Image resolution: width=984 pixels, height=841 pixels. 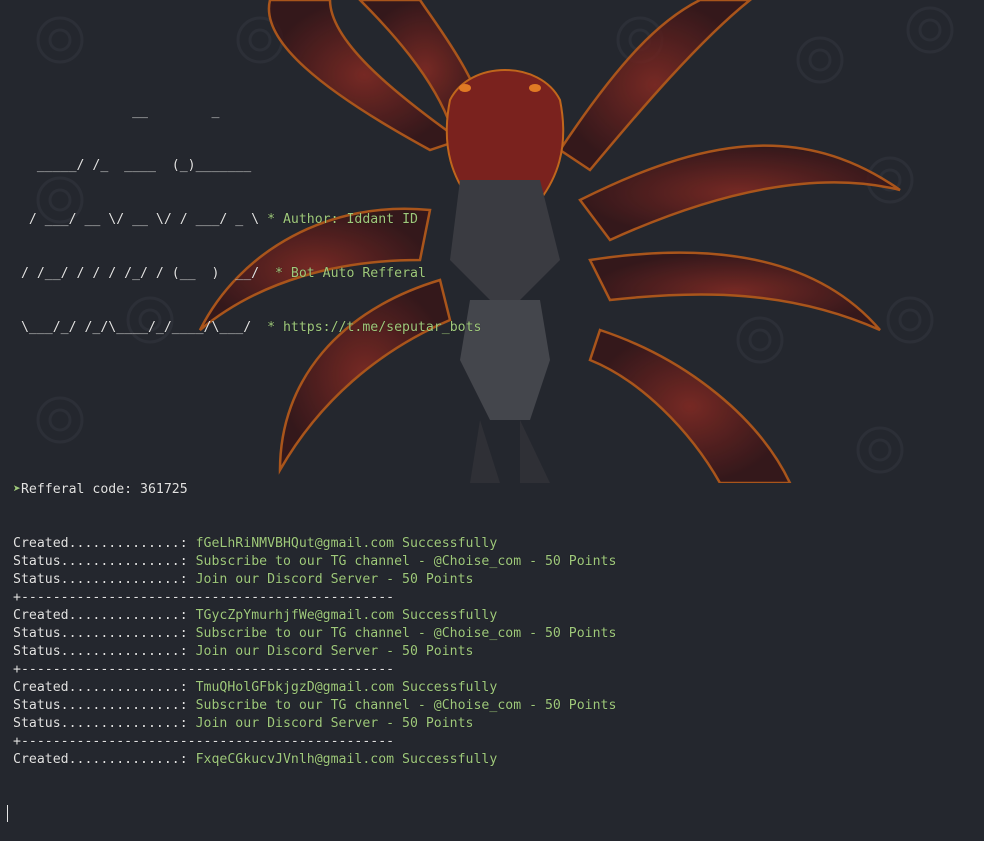 What do you see at coordinates (498, 112) in the screenshot?
I see `banner-line-1: __ _` at bounding box center [498, 112].